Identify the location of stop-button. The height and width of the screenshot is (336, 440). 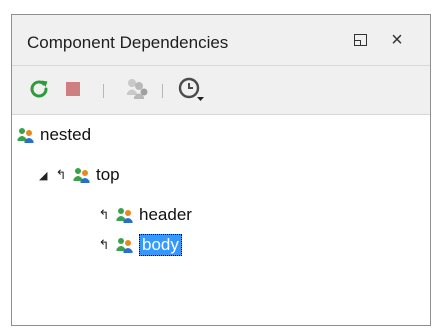
(73, 89).